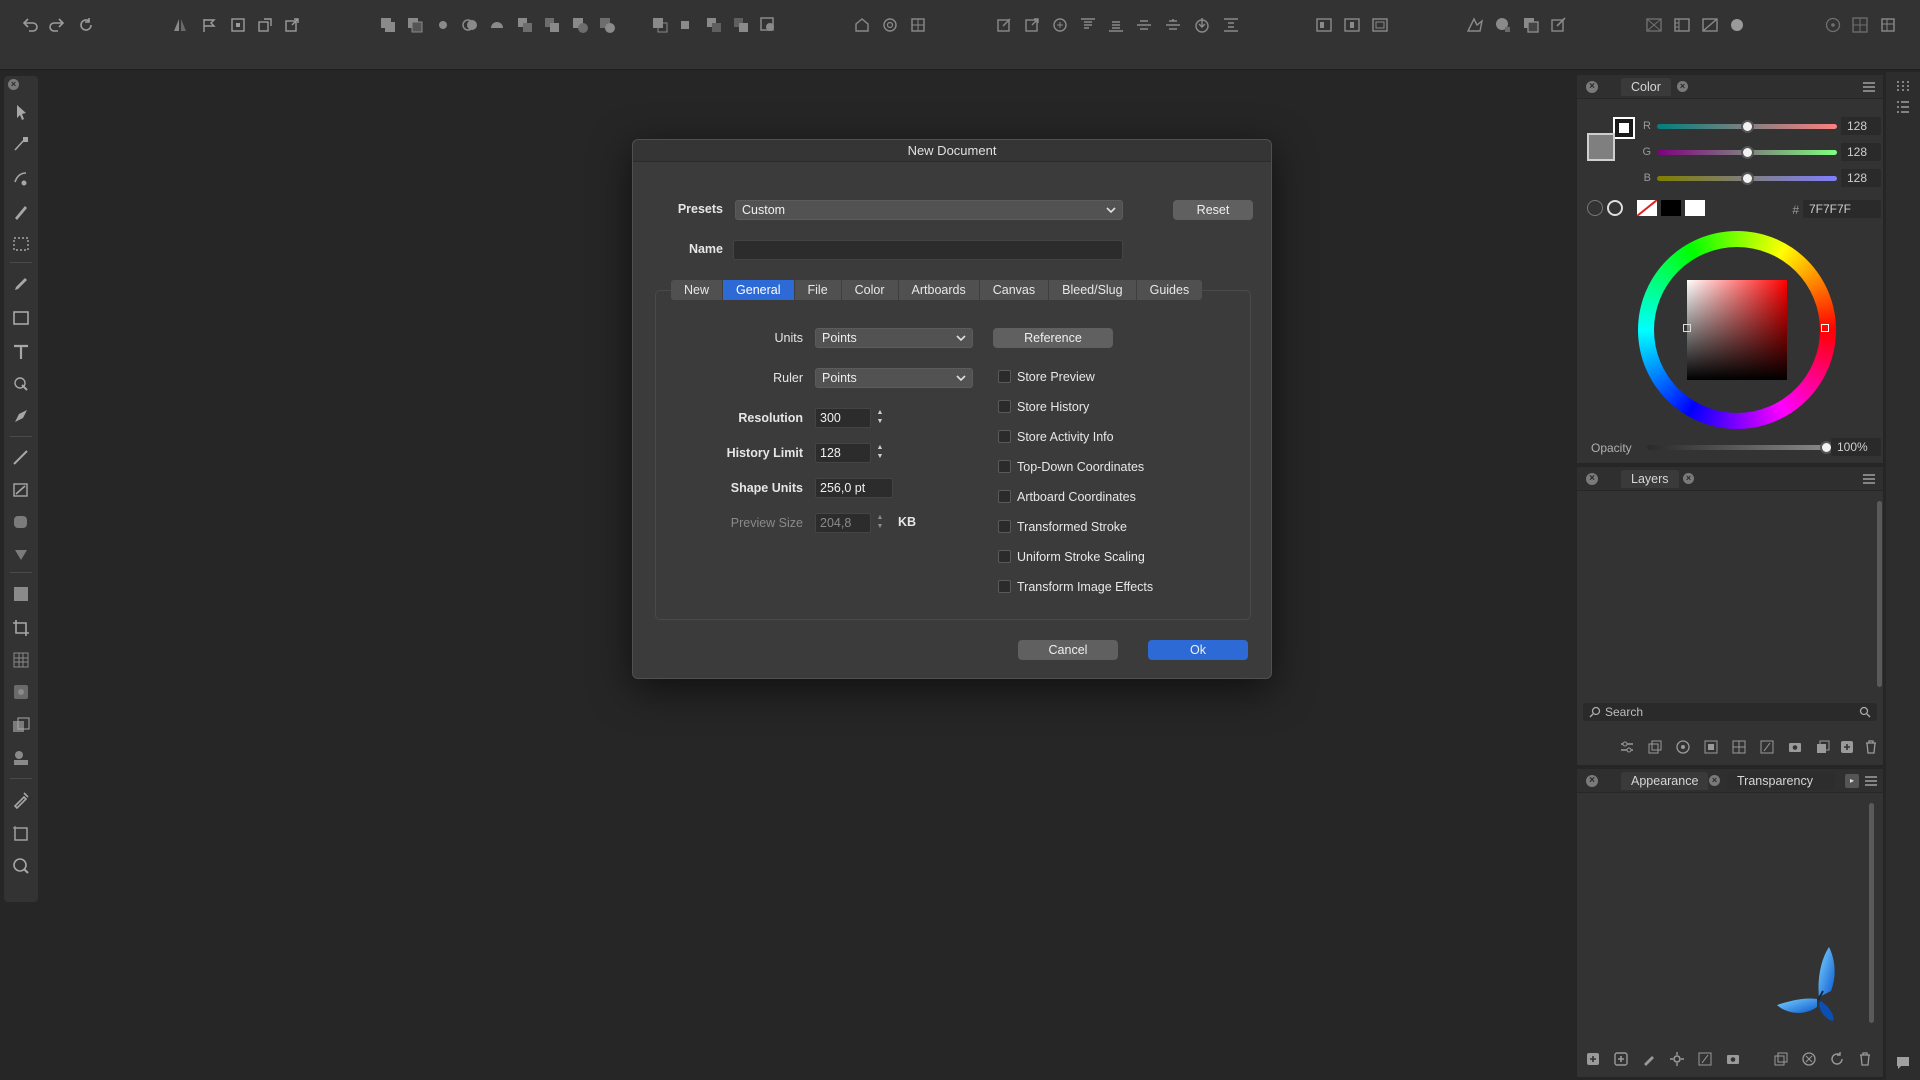 Image resolution: width=1920 pixels, height=1080 pixels. What do you see at coordinates (862, 25) in the screenshot?
I see `snap-icon` at bounding box center [862, 25].